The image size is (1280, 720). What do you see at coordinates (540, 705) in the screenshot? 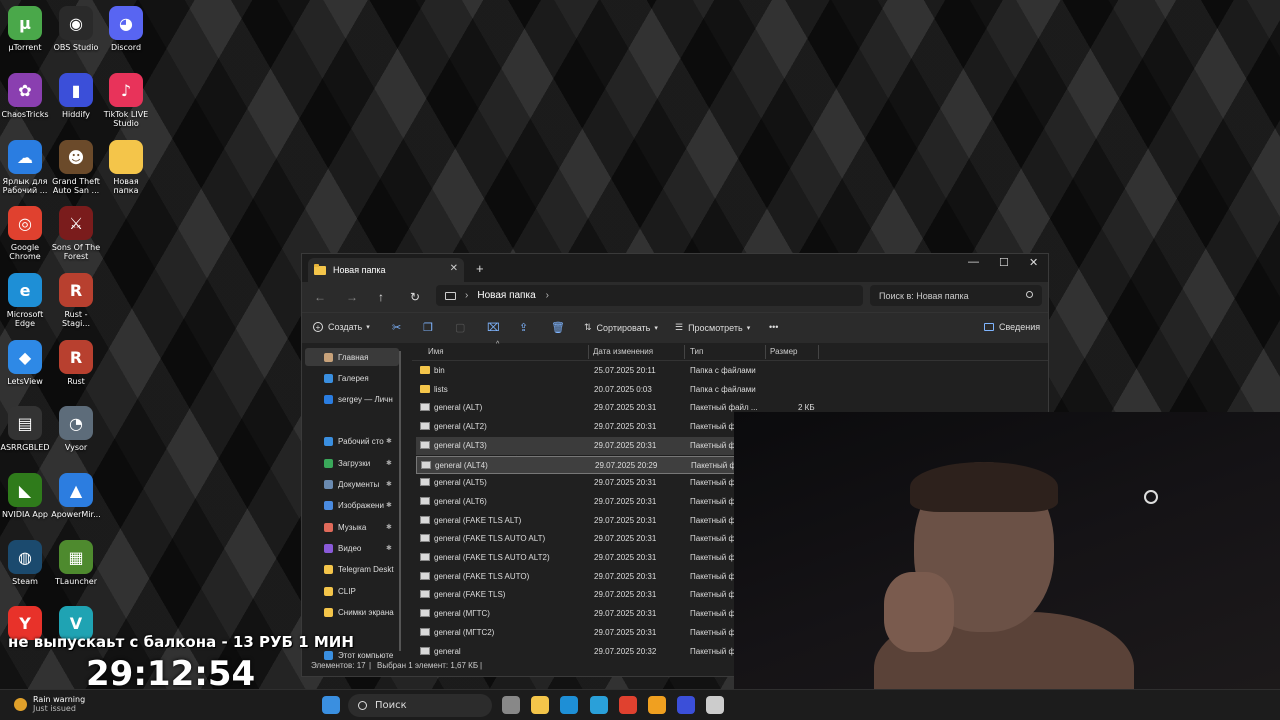
I see `file-explorer-button` at bounding box center [540, 705].